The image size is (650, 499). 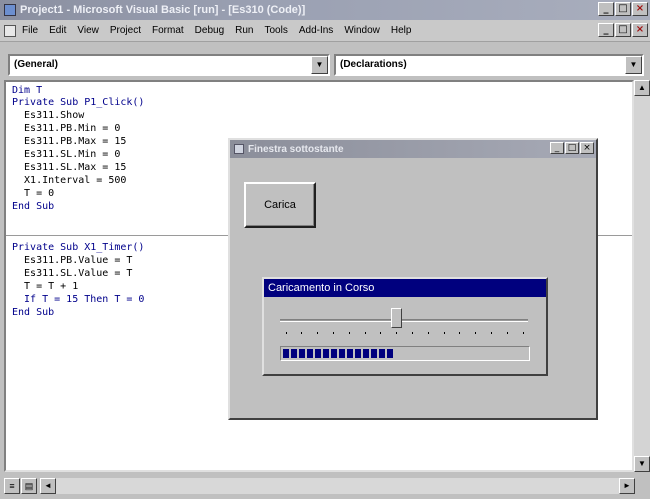 I want to click on procedure-combo-value: (Declarations), so click(x=373, y=64).